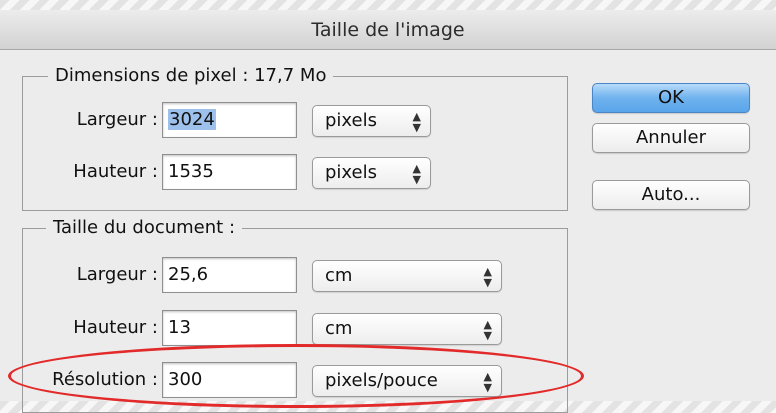 This screenshot has width=776, height=413. I want to click on pixel-height-unit-select: pixels ▲ ▼, so click(371, 173).